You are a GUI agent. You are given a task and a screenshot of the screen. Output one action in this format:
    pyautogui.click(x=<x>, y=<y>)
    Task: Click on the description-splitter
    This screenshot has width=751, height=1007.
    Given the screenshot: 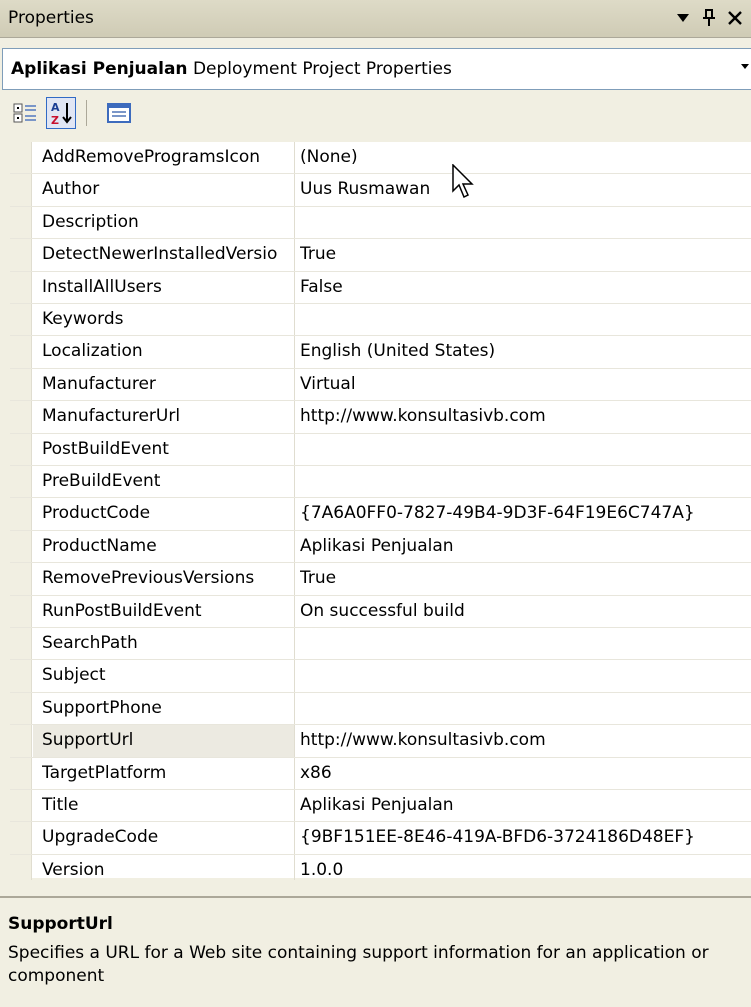 What is the action you would take?
    pyautogui.click(x=375, y=897)
    